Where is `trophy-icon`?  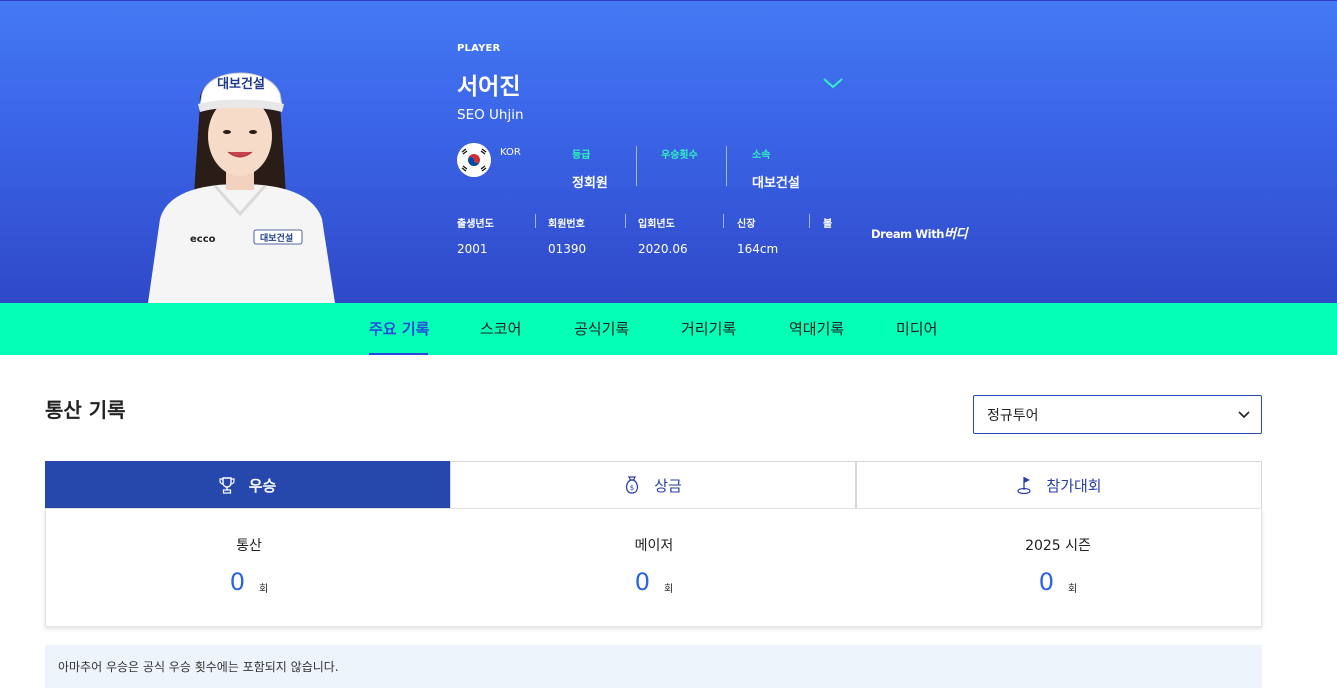 trophy-icon is located at coordinates (227, 485).